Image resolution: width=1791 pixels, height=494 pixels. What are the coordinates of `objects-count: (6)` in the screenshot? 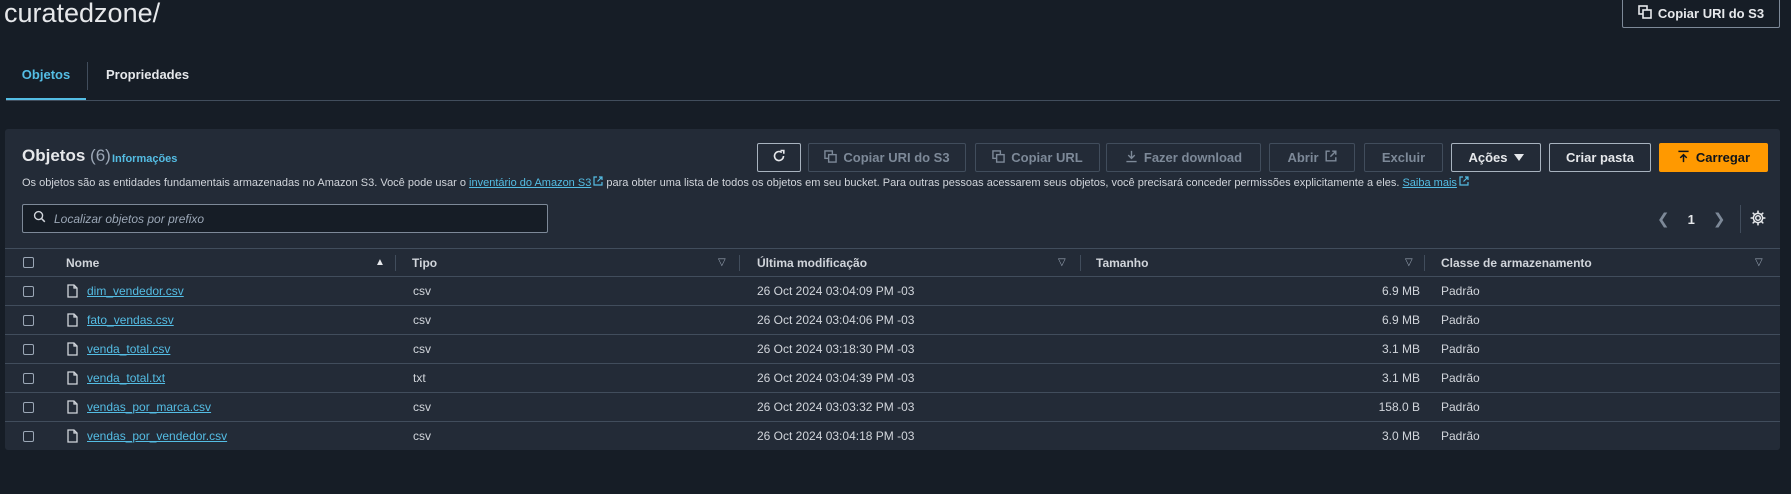 It's located at (100, 155).